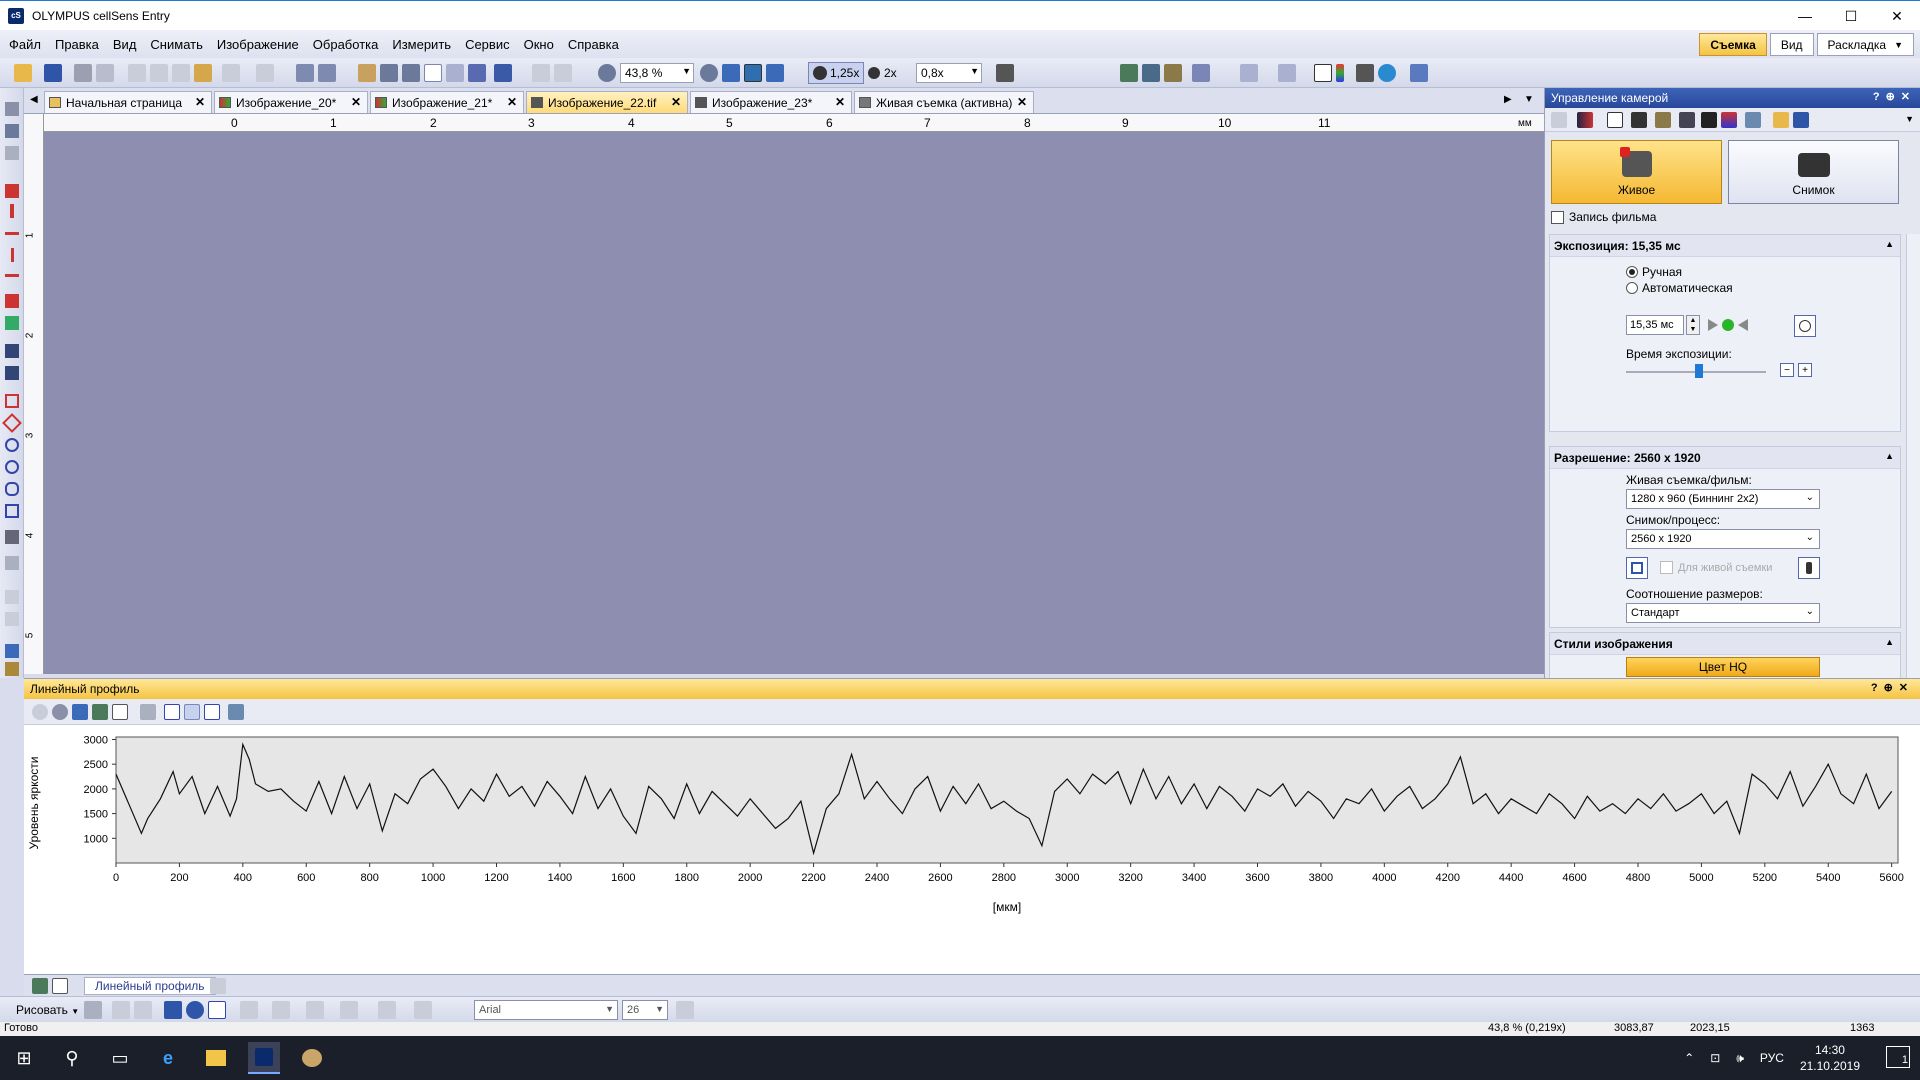  I want to click on camera-select-icon, so click(1559, 120).